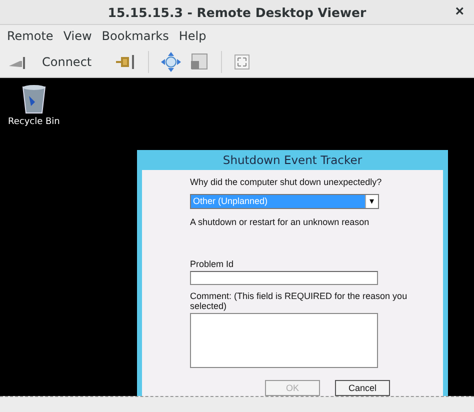 This screenshot has width=474, height=412. What do you see at coordinates (34, 122) in the screenshot?
I see `icon-label: Recycle Bin` at bounding box center [34, 122].